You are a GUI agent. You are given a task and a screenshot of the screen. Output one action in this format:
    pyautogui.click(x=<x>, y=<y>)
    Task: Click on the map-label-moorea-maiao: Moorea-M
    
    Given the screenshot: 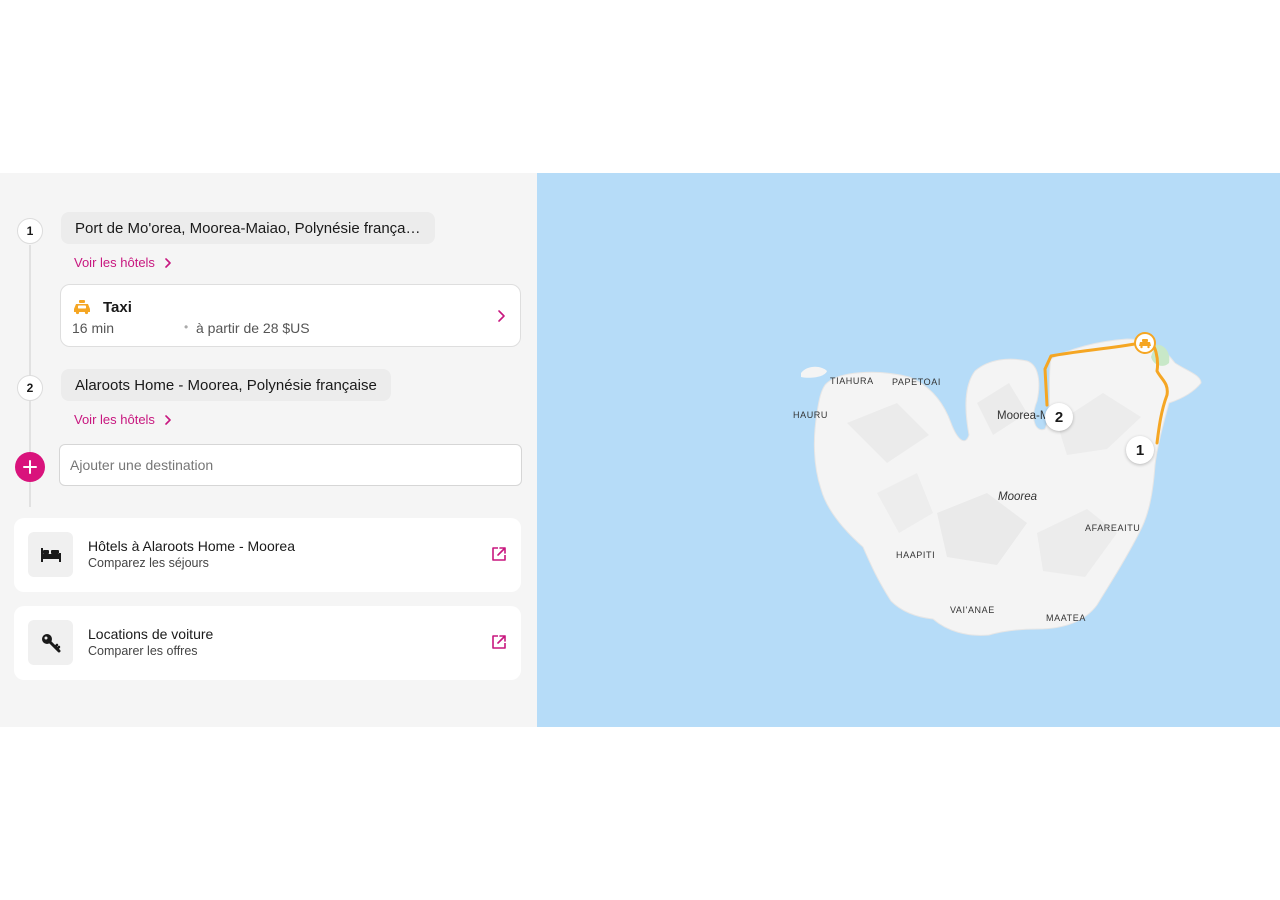 What is the action you would take?
    pyautogui.click(x=1023, y=416)
    